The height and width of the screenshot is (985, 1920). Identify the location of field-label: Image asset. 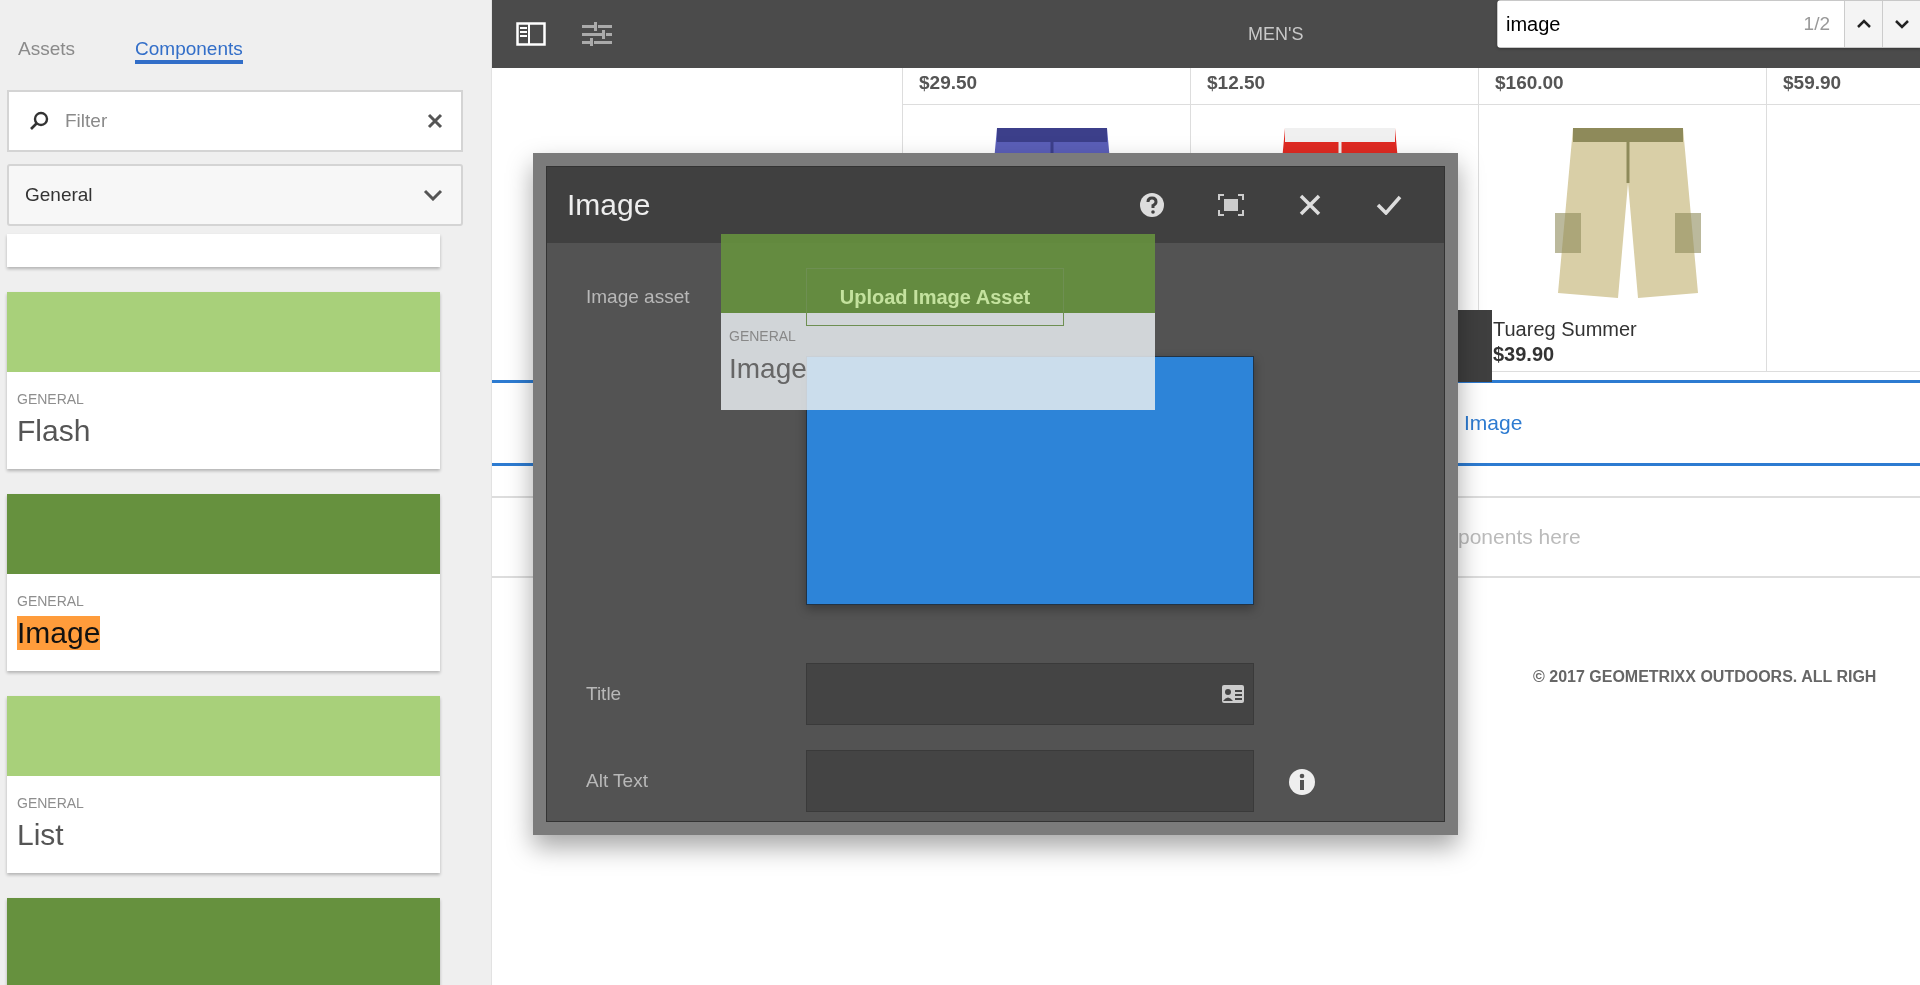
(638, 296).